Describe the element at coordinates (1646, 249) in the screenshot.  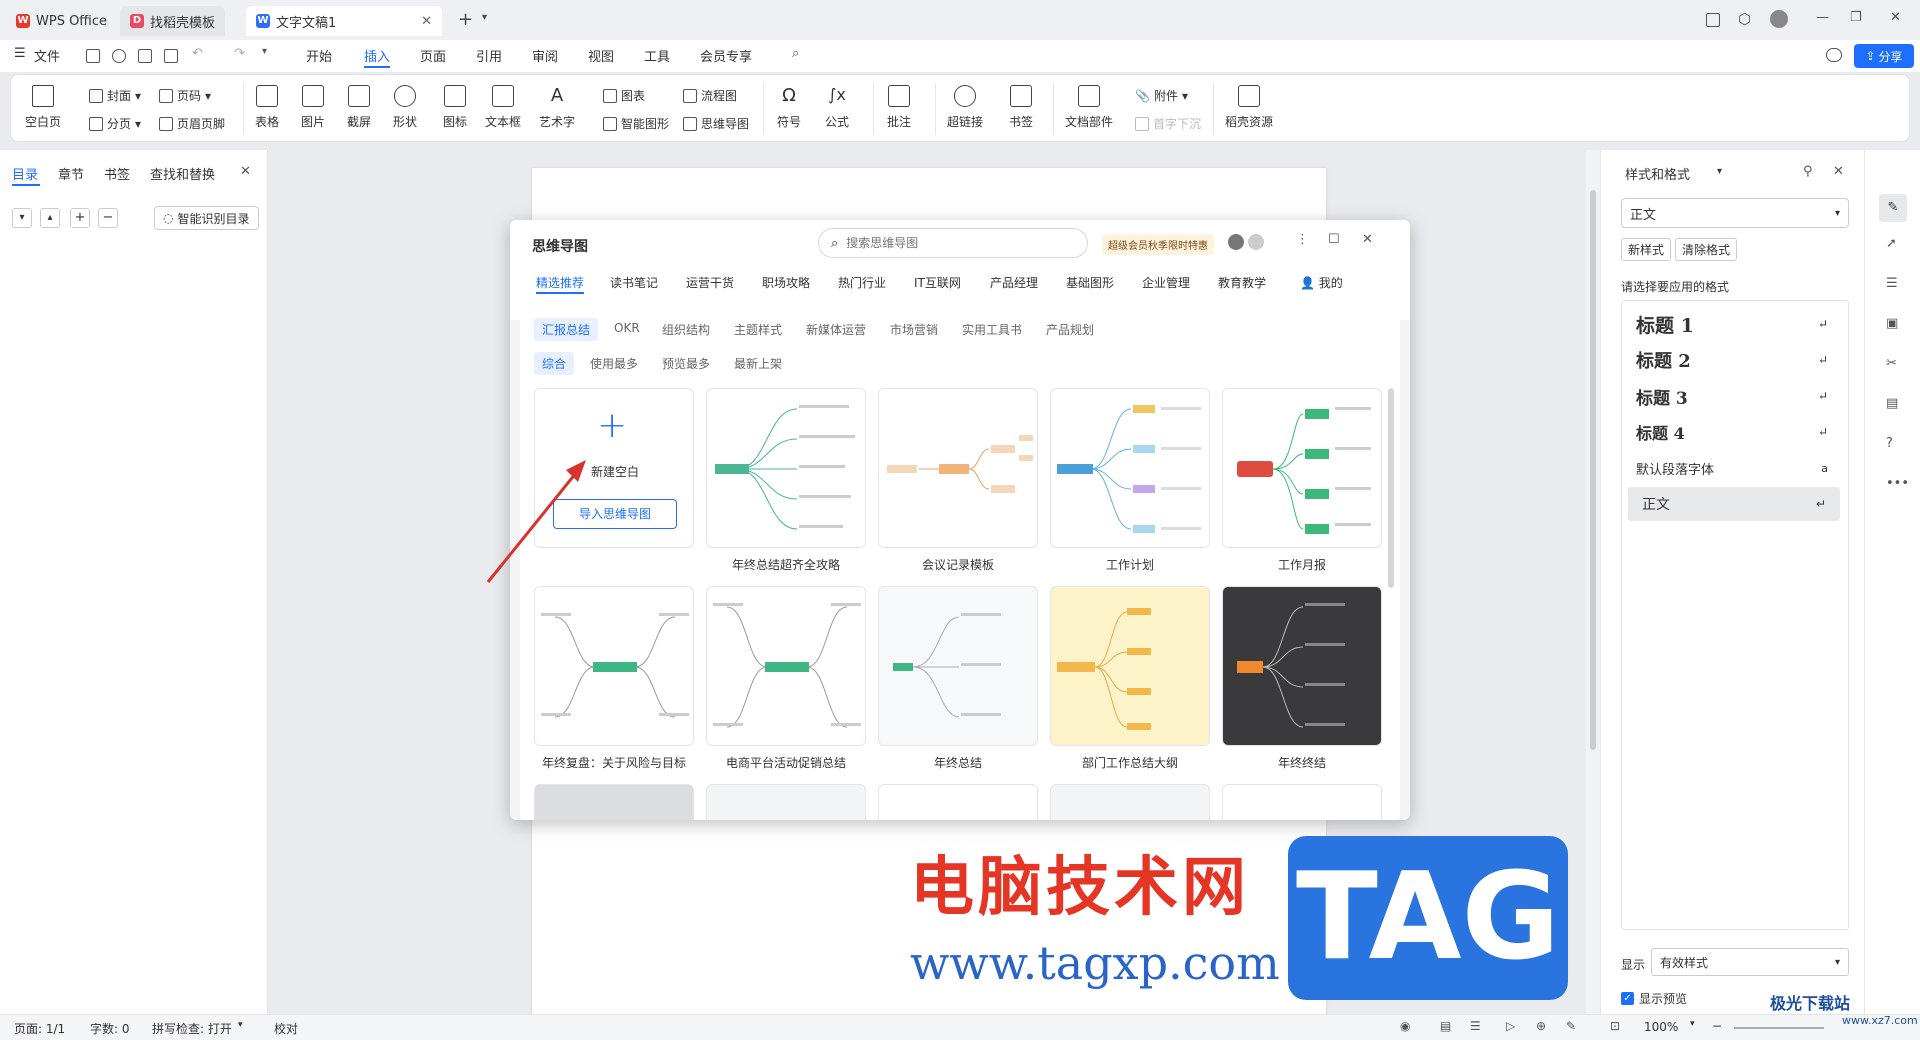
I see `new-style-button: 新样式` at that location.